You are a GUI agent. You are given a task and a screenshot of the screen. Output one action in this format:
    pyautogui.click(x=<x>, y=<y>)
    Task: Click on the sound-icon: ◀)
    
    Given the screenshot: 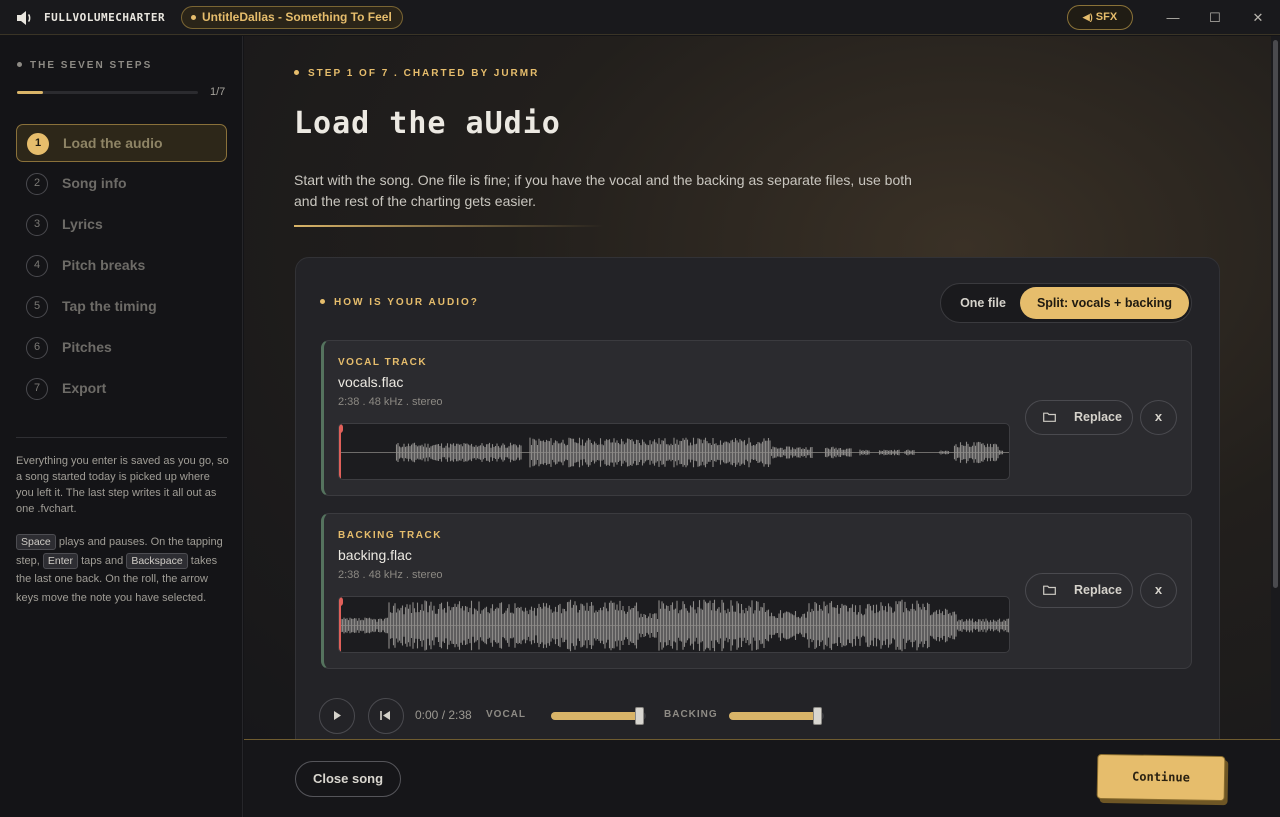 What is the action you would take?
    pyautogui.click(x=1087, y=17)
    